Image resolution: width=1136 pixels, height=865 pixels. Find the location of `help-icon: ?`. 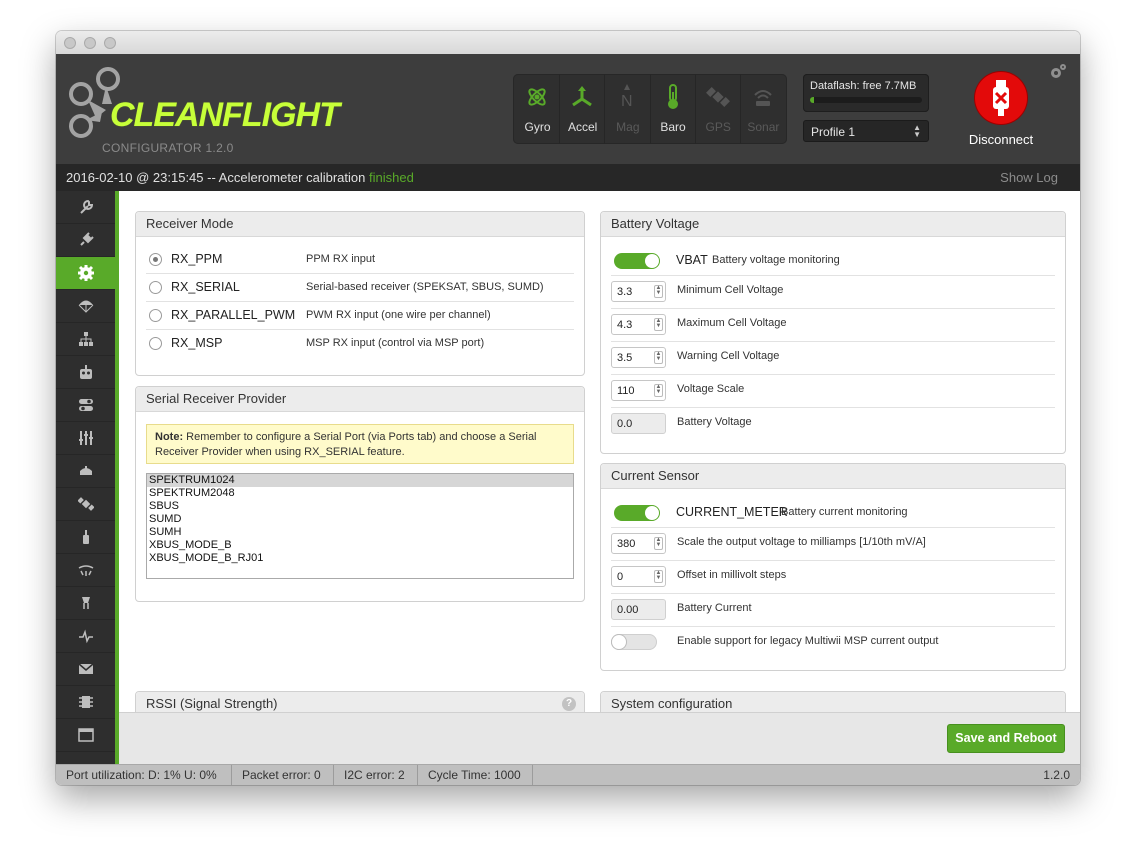

help-icon: ? is located at coordinates (569, 704).